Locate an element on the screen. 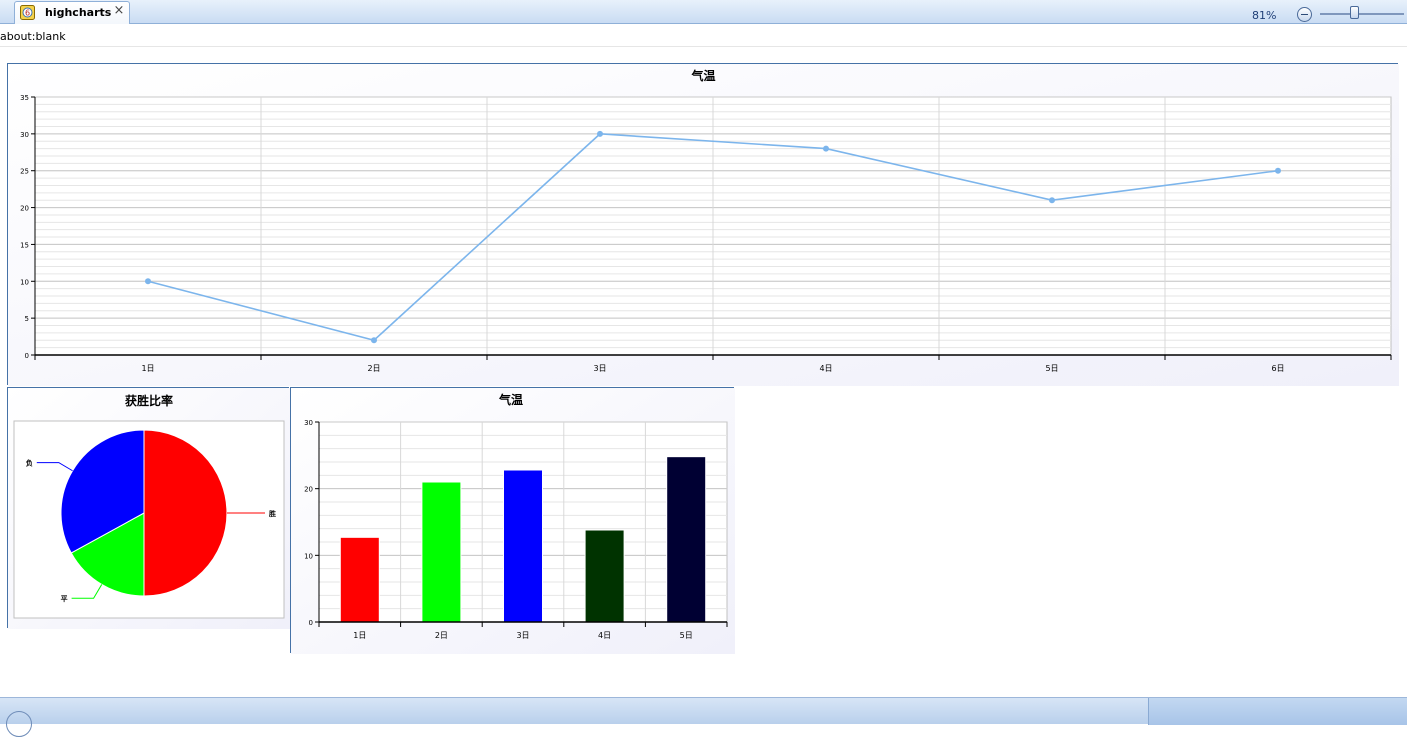  zoom-level: 81% is located at coordinates (1264, 15).